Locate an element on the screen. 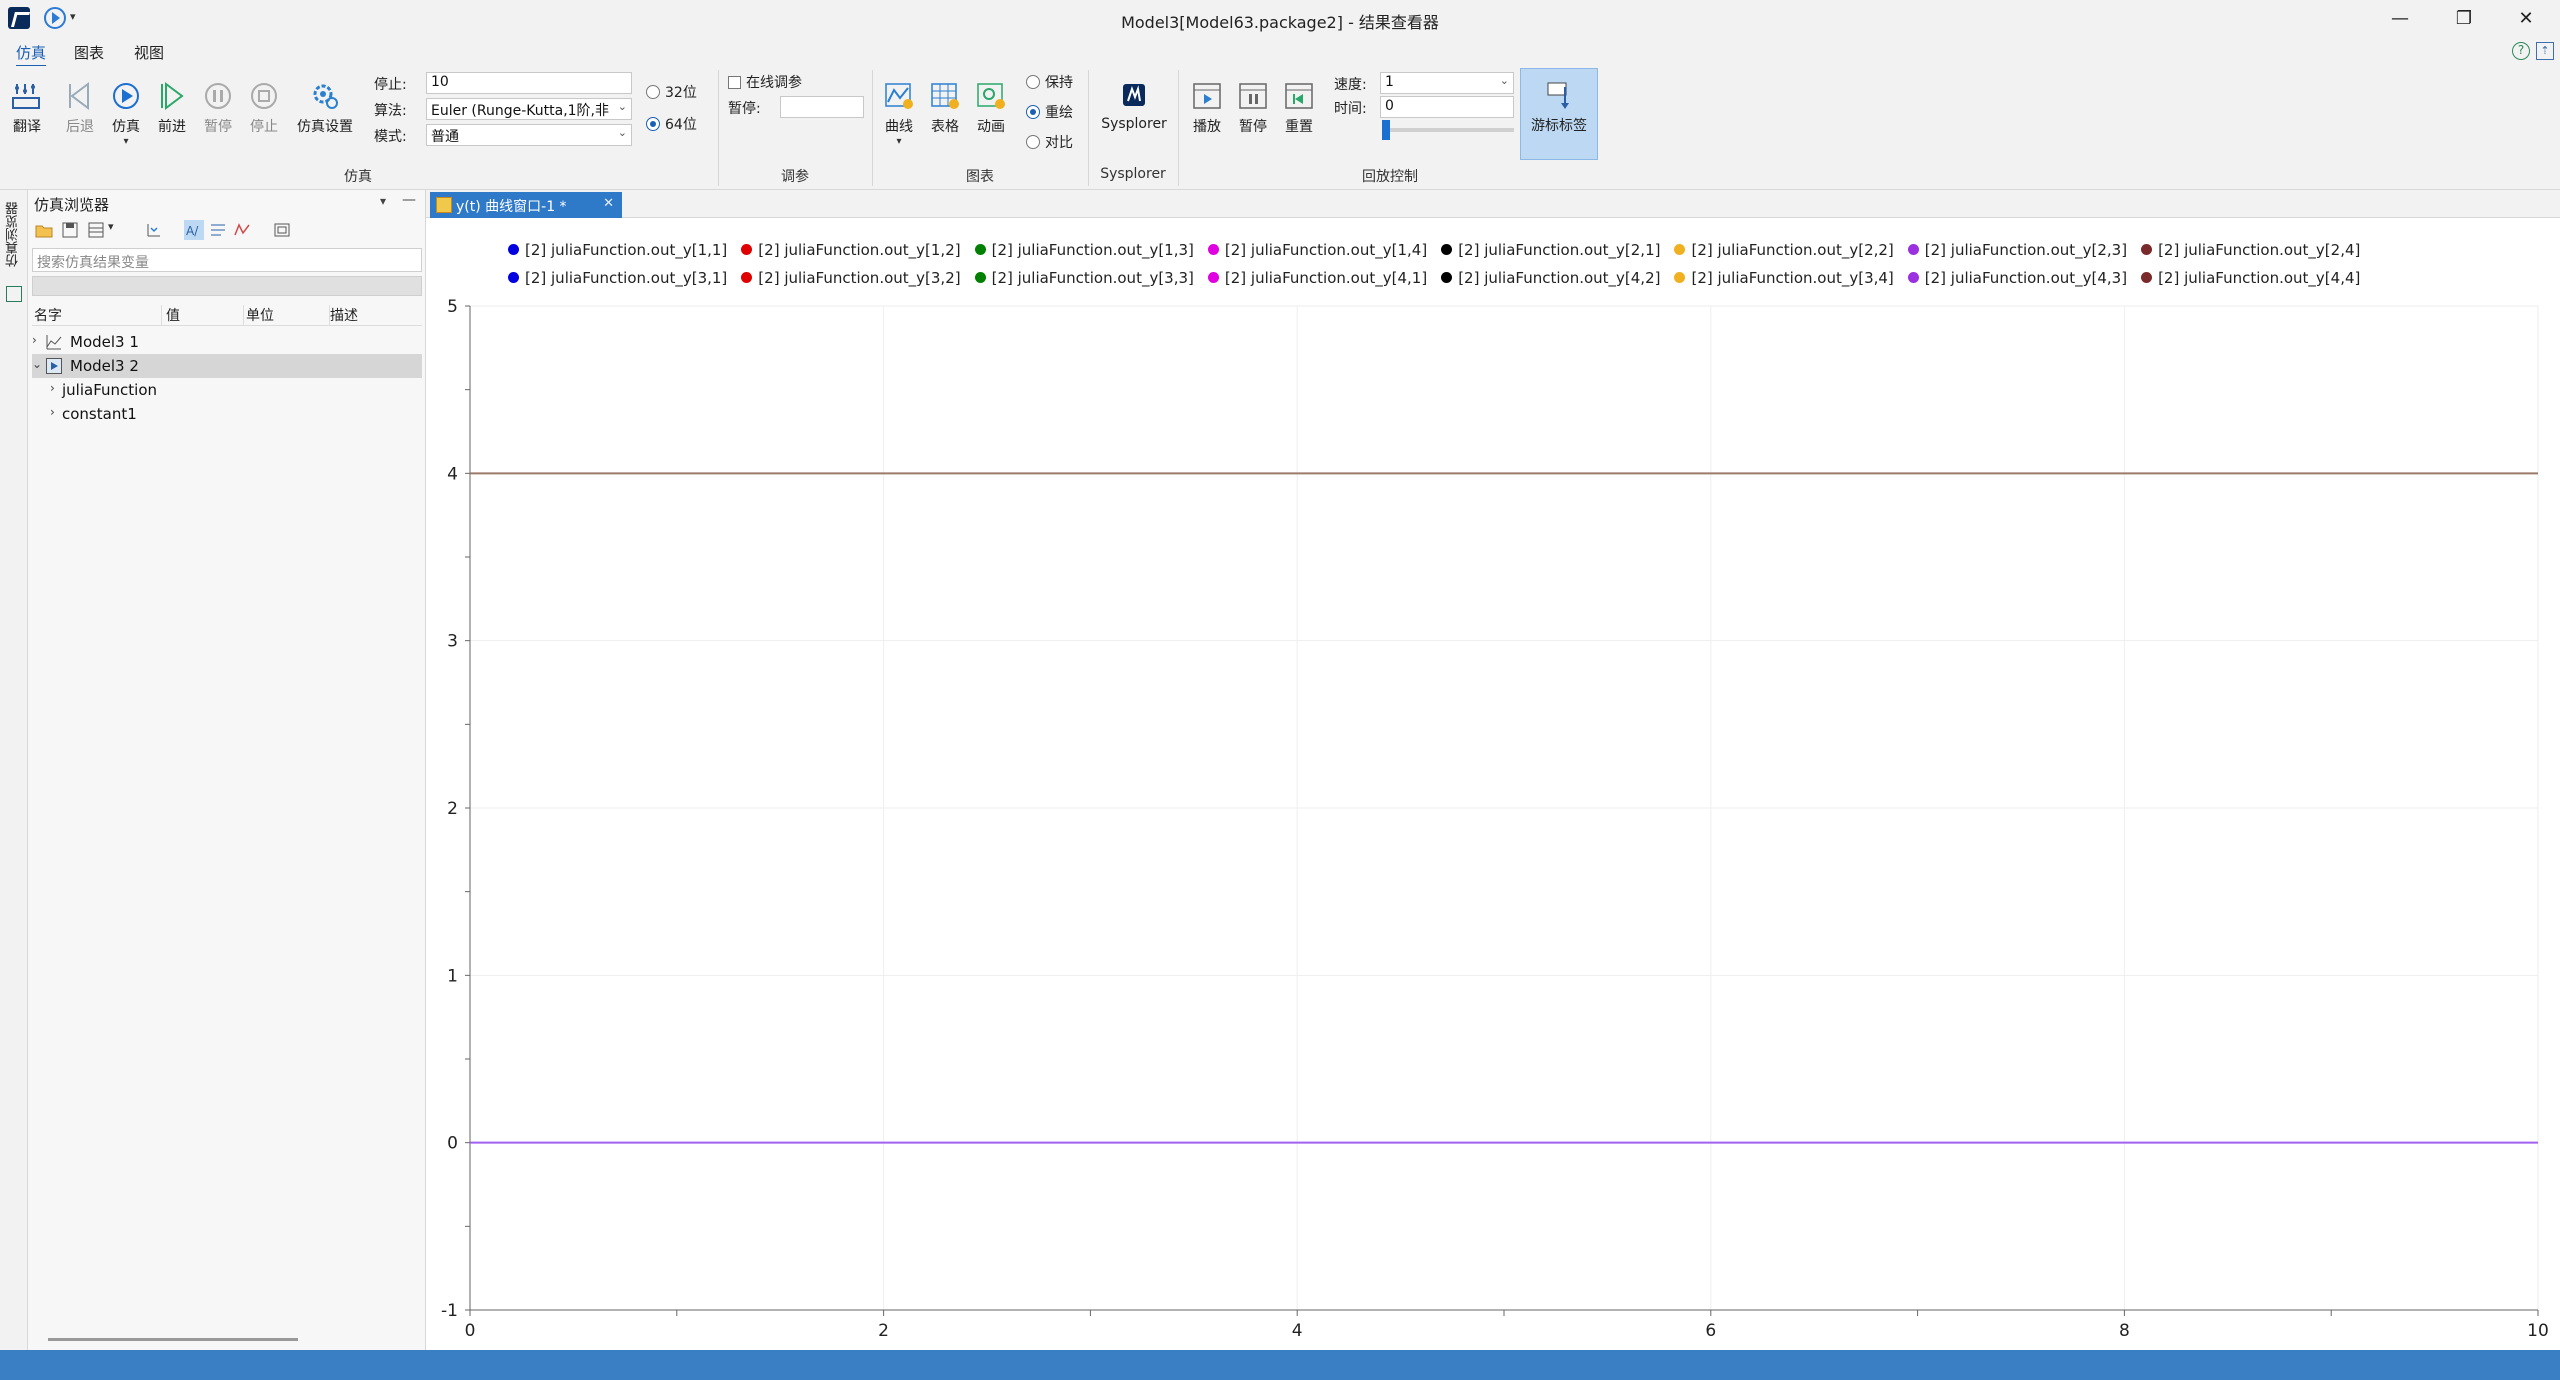  online-tune-label: 在线调参 is located at coordinates (774, 83).